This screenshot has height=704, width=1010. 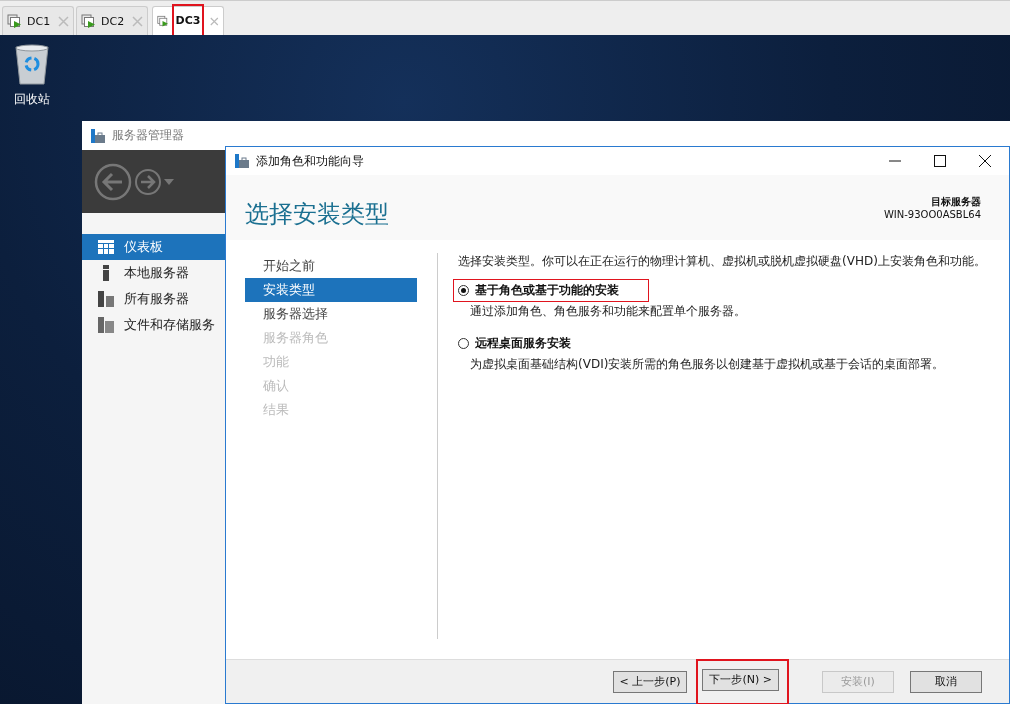 I want to click on server-manager-icon, so click(x=98, y=135).